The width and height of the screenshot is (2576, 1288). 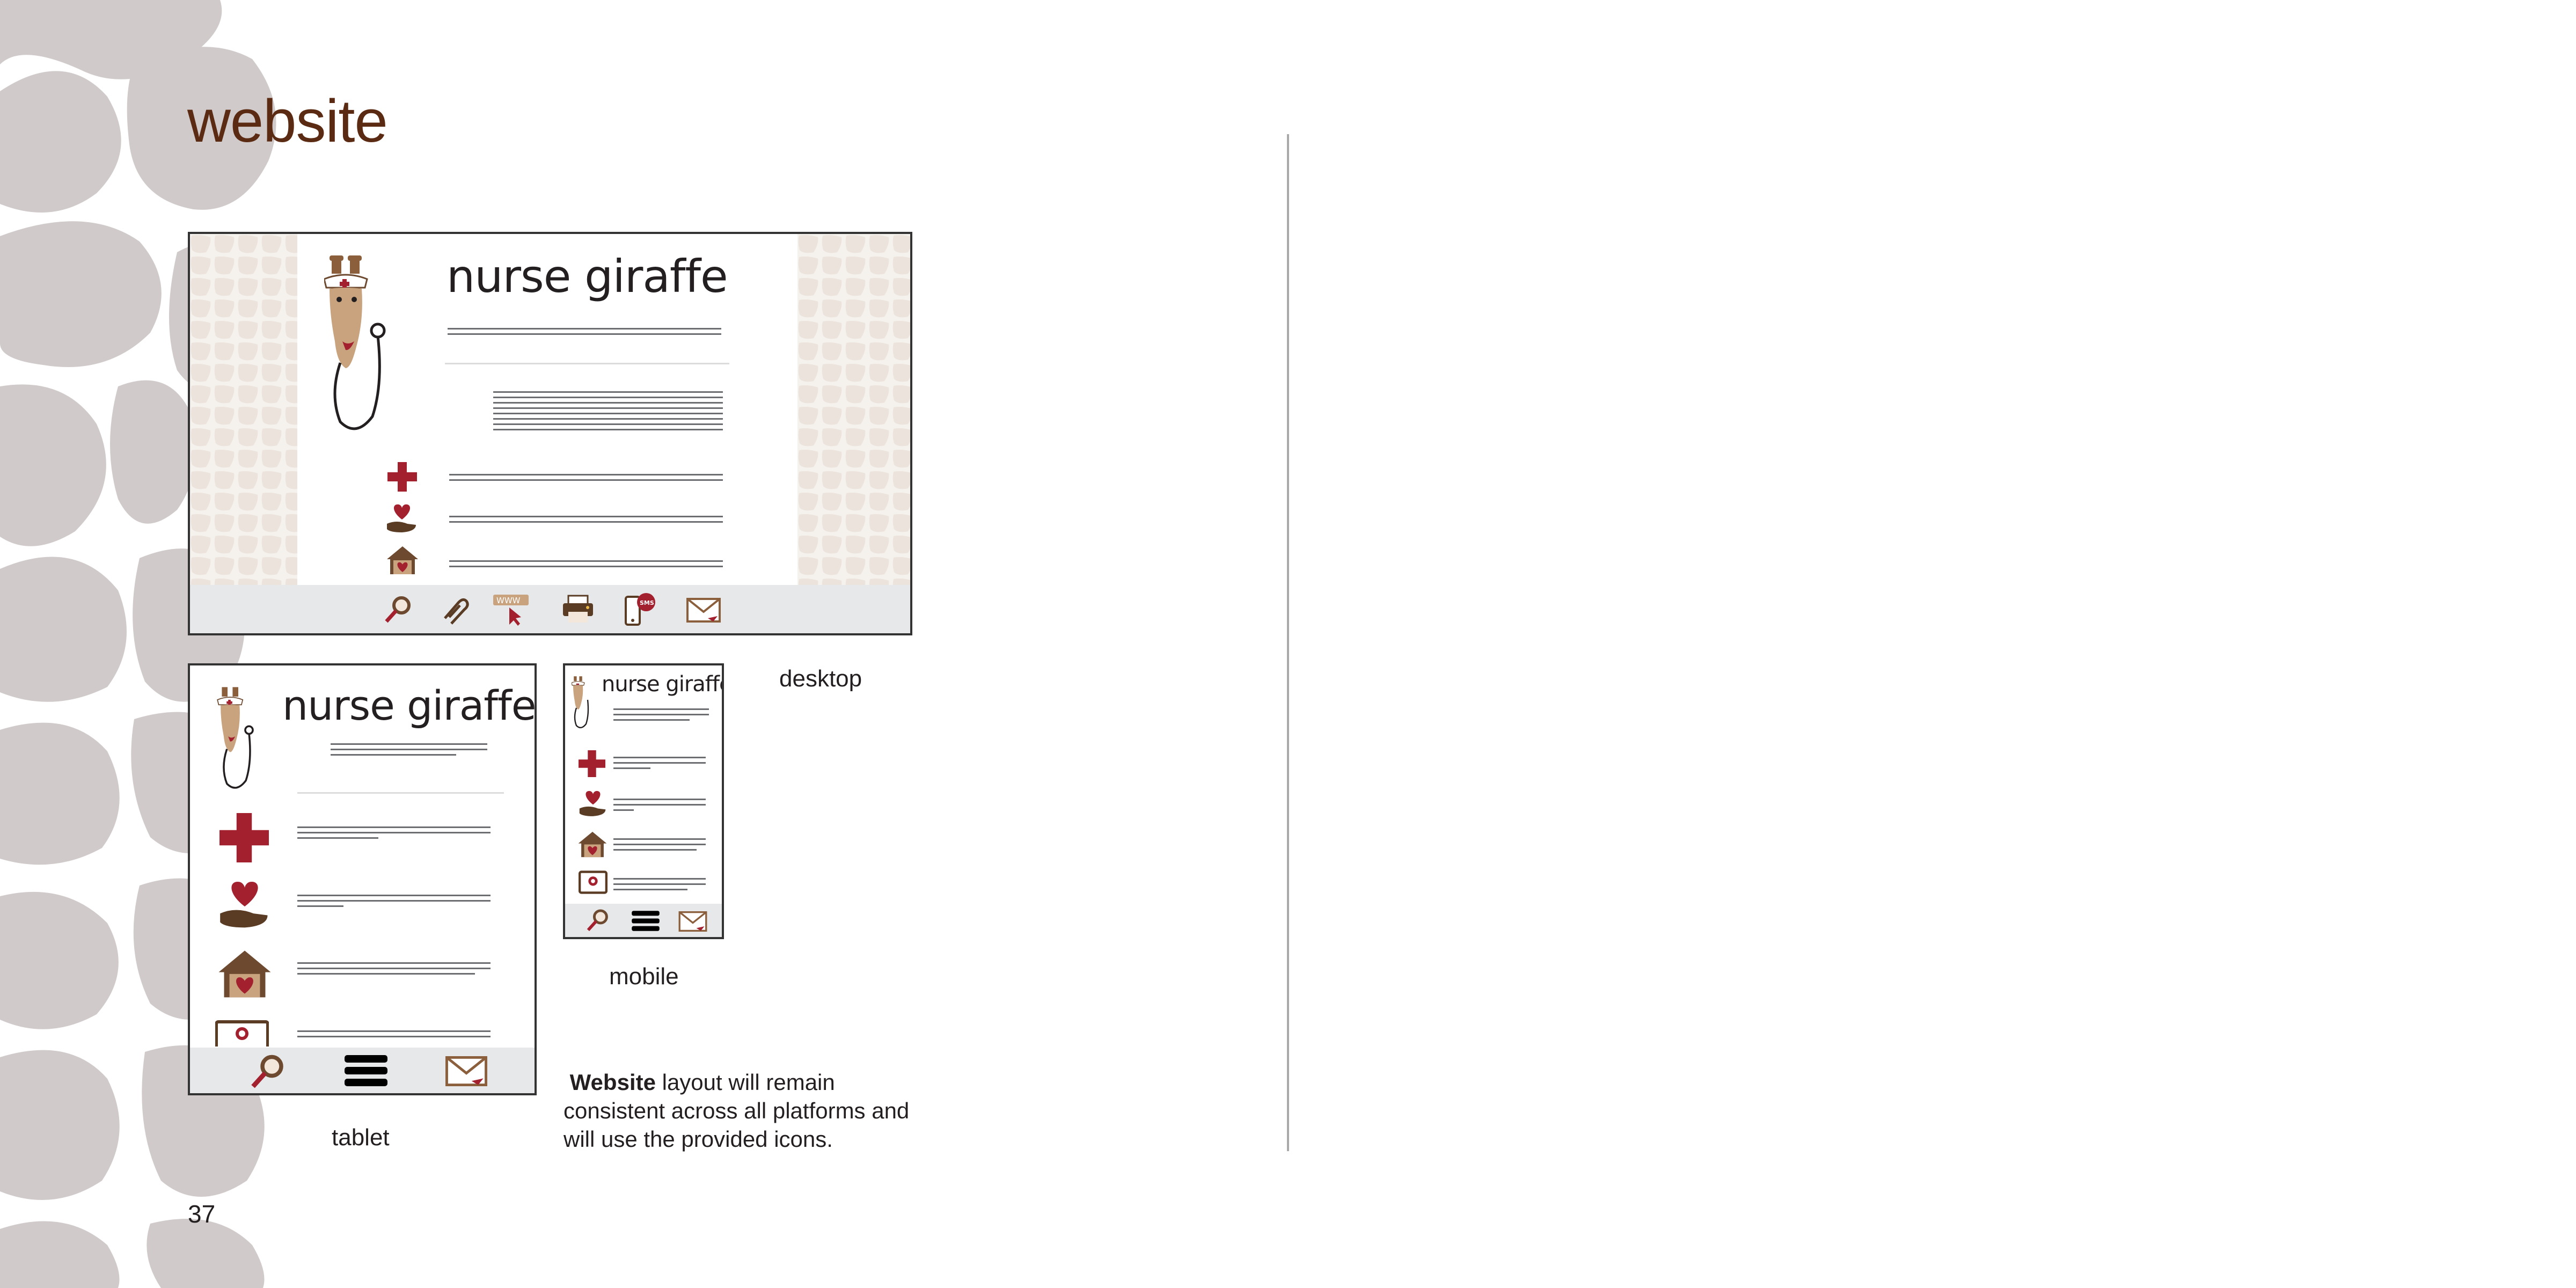 I want to click on tablet-separator, so click(x=400, y=793).